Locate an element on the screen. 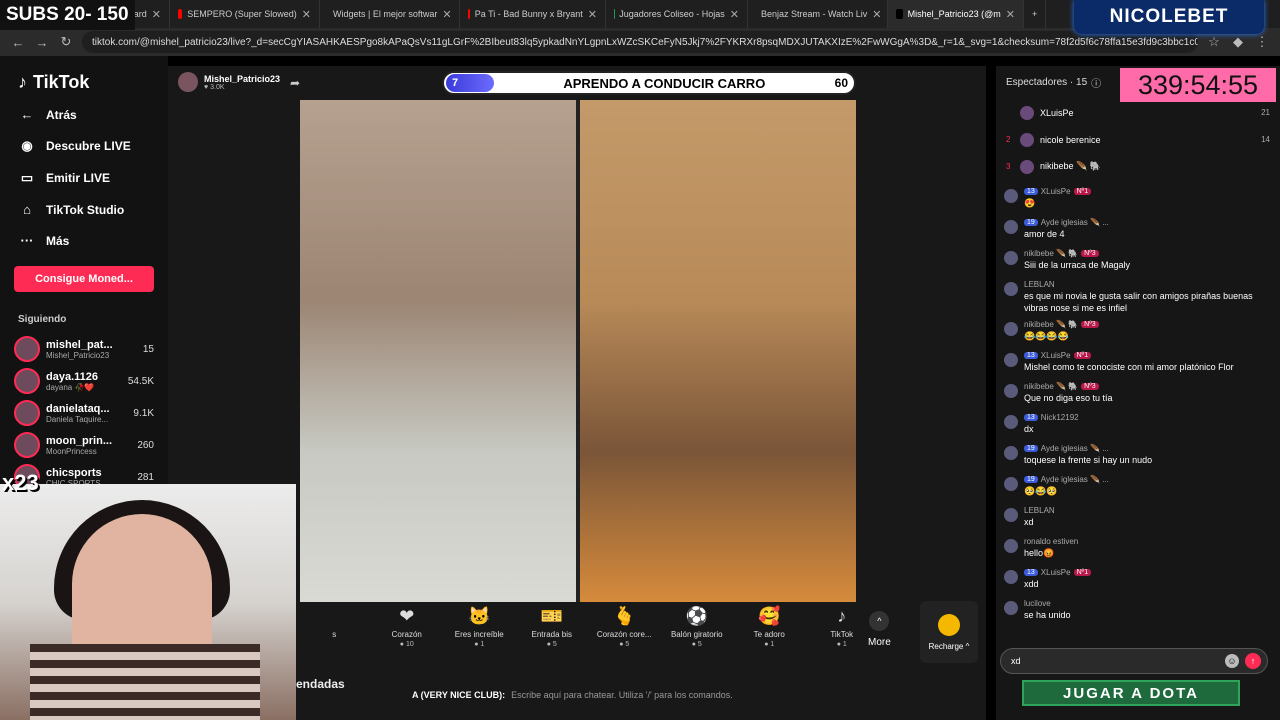 This screenshot has height=720, width=1280. chat-message-body: 19 Ayde iglesias 🪶 ... 🥺😂🥺 is located at coordinates (1066, 487).